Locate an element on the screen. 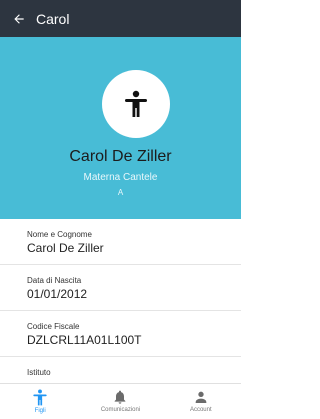 The width and height of the screenshot is (320, 419). field-label: Nome e Cognome is located at coordinates (59, 234).